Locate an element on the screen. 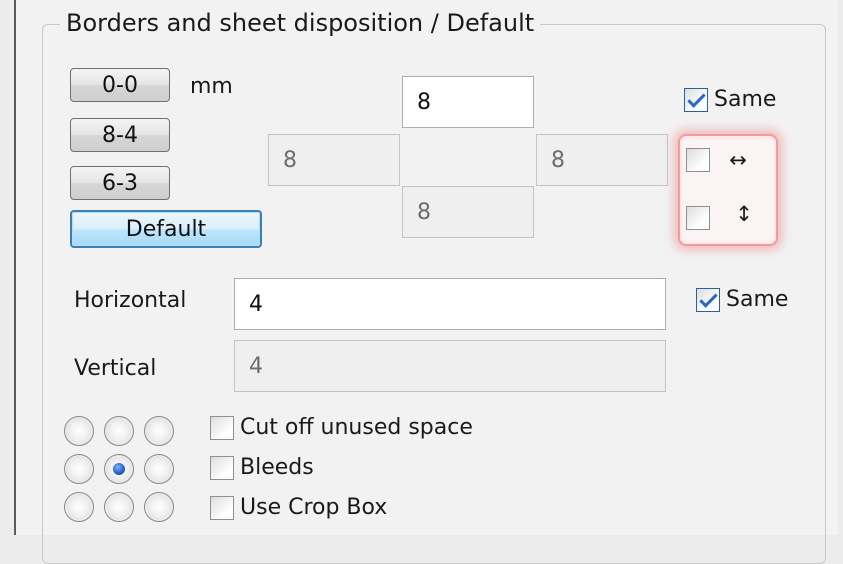  alignment-bottom-left-radio is located at coordinates (79, 507).